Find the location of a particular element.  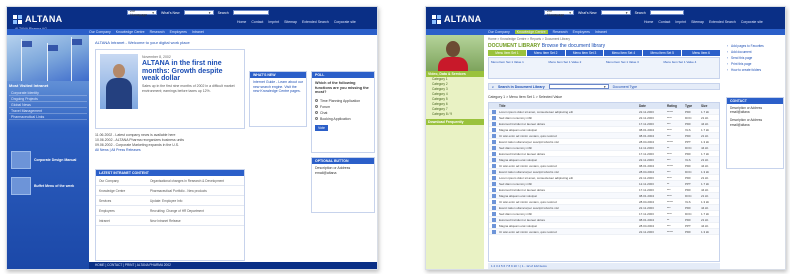

optional-text: Description or Address email@altana is located at coordinates (343, 170).